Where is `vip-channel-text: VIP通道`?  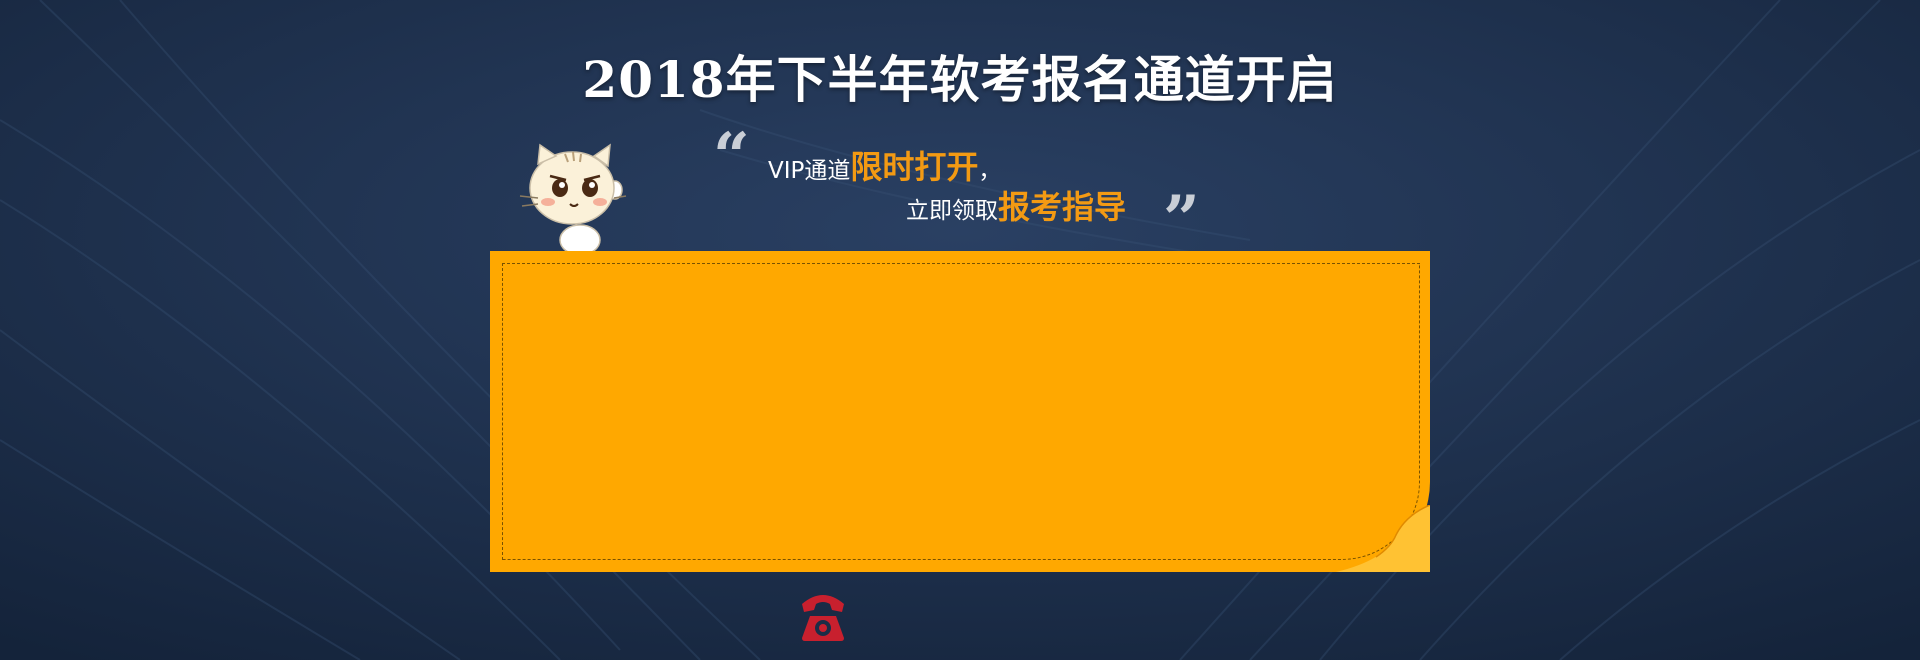 vip-channel-text: VIP通道 is located at coordinates (809, 171).